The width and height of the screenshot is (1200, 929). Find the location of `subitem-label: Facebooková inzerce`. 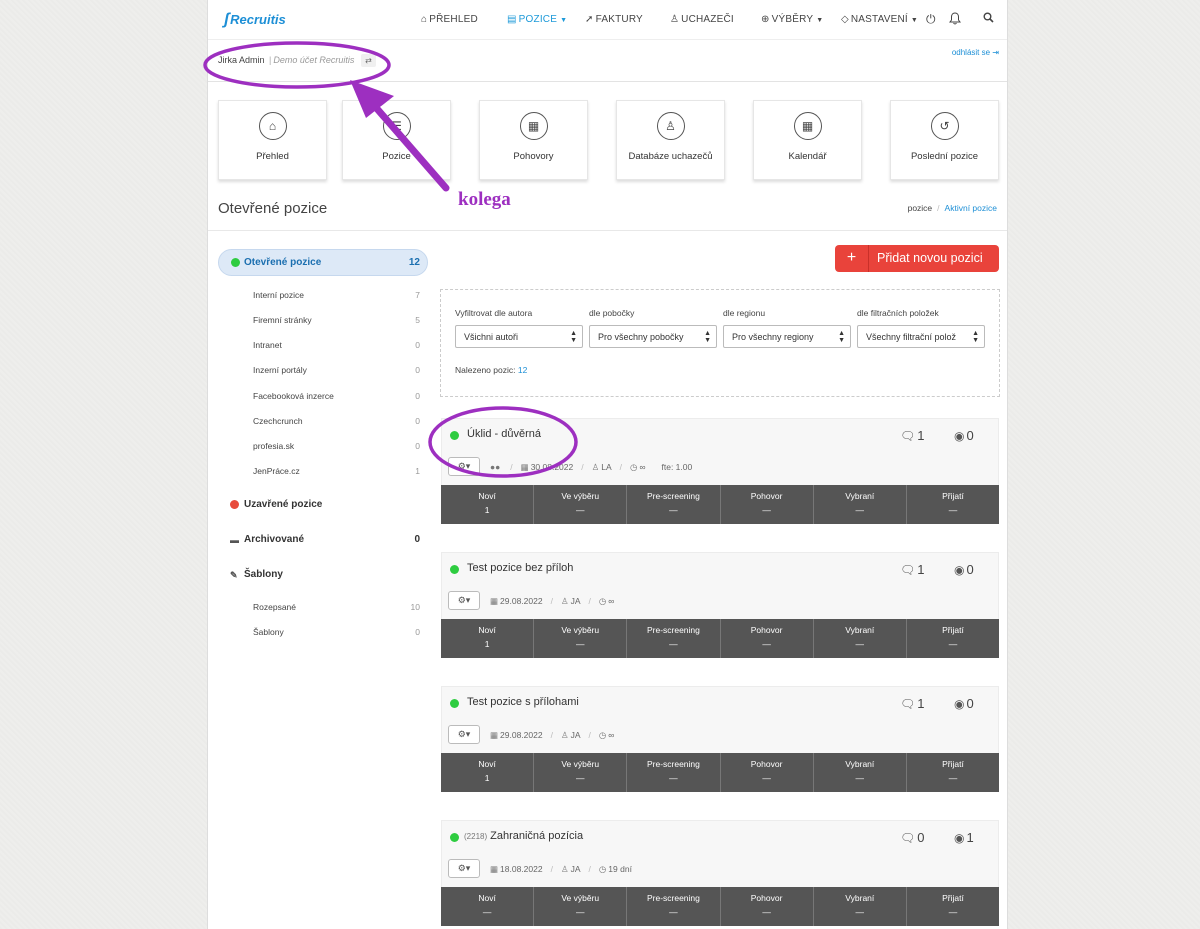

subitem-label: Facebooková inzerce is located at coordinates (293, 396).